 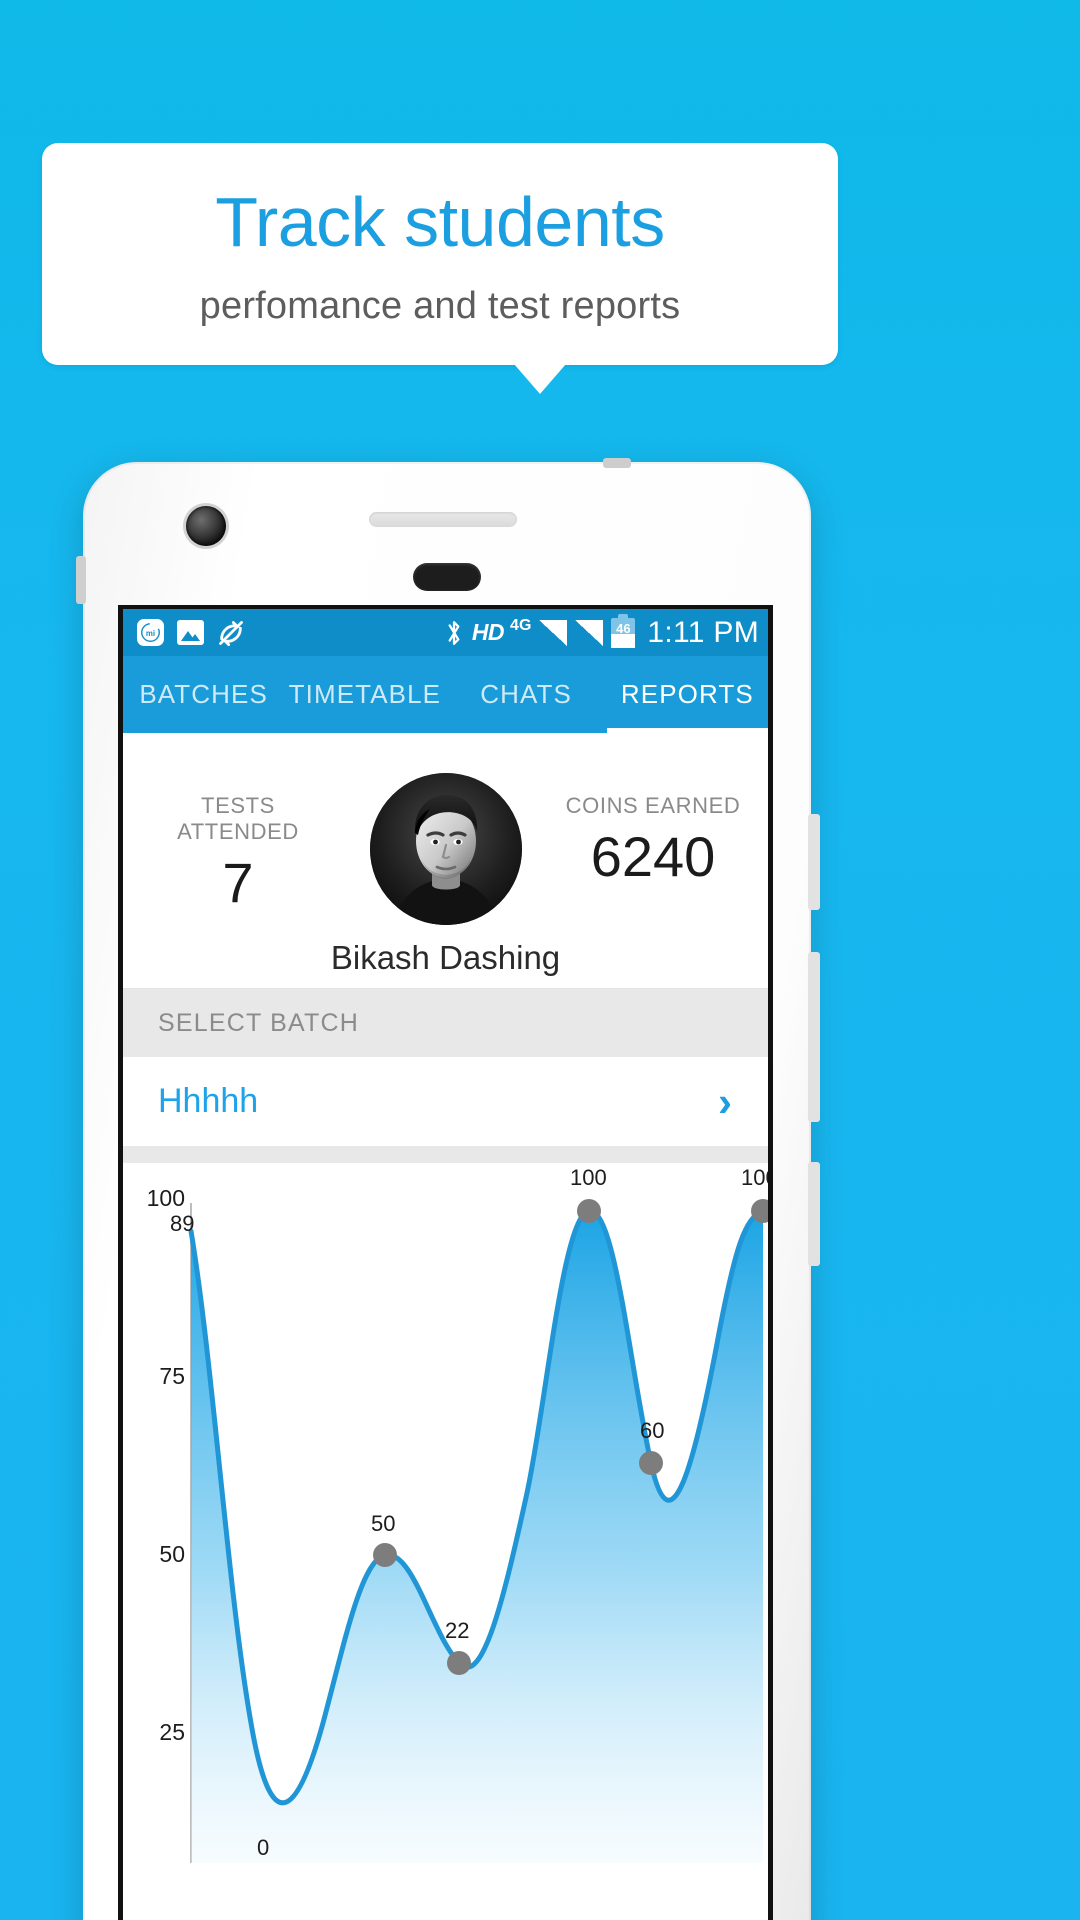 I want to click on status-bar-left-icons: mi, so click(x=191, y=633).